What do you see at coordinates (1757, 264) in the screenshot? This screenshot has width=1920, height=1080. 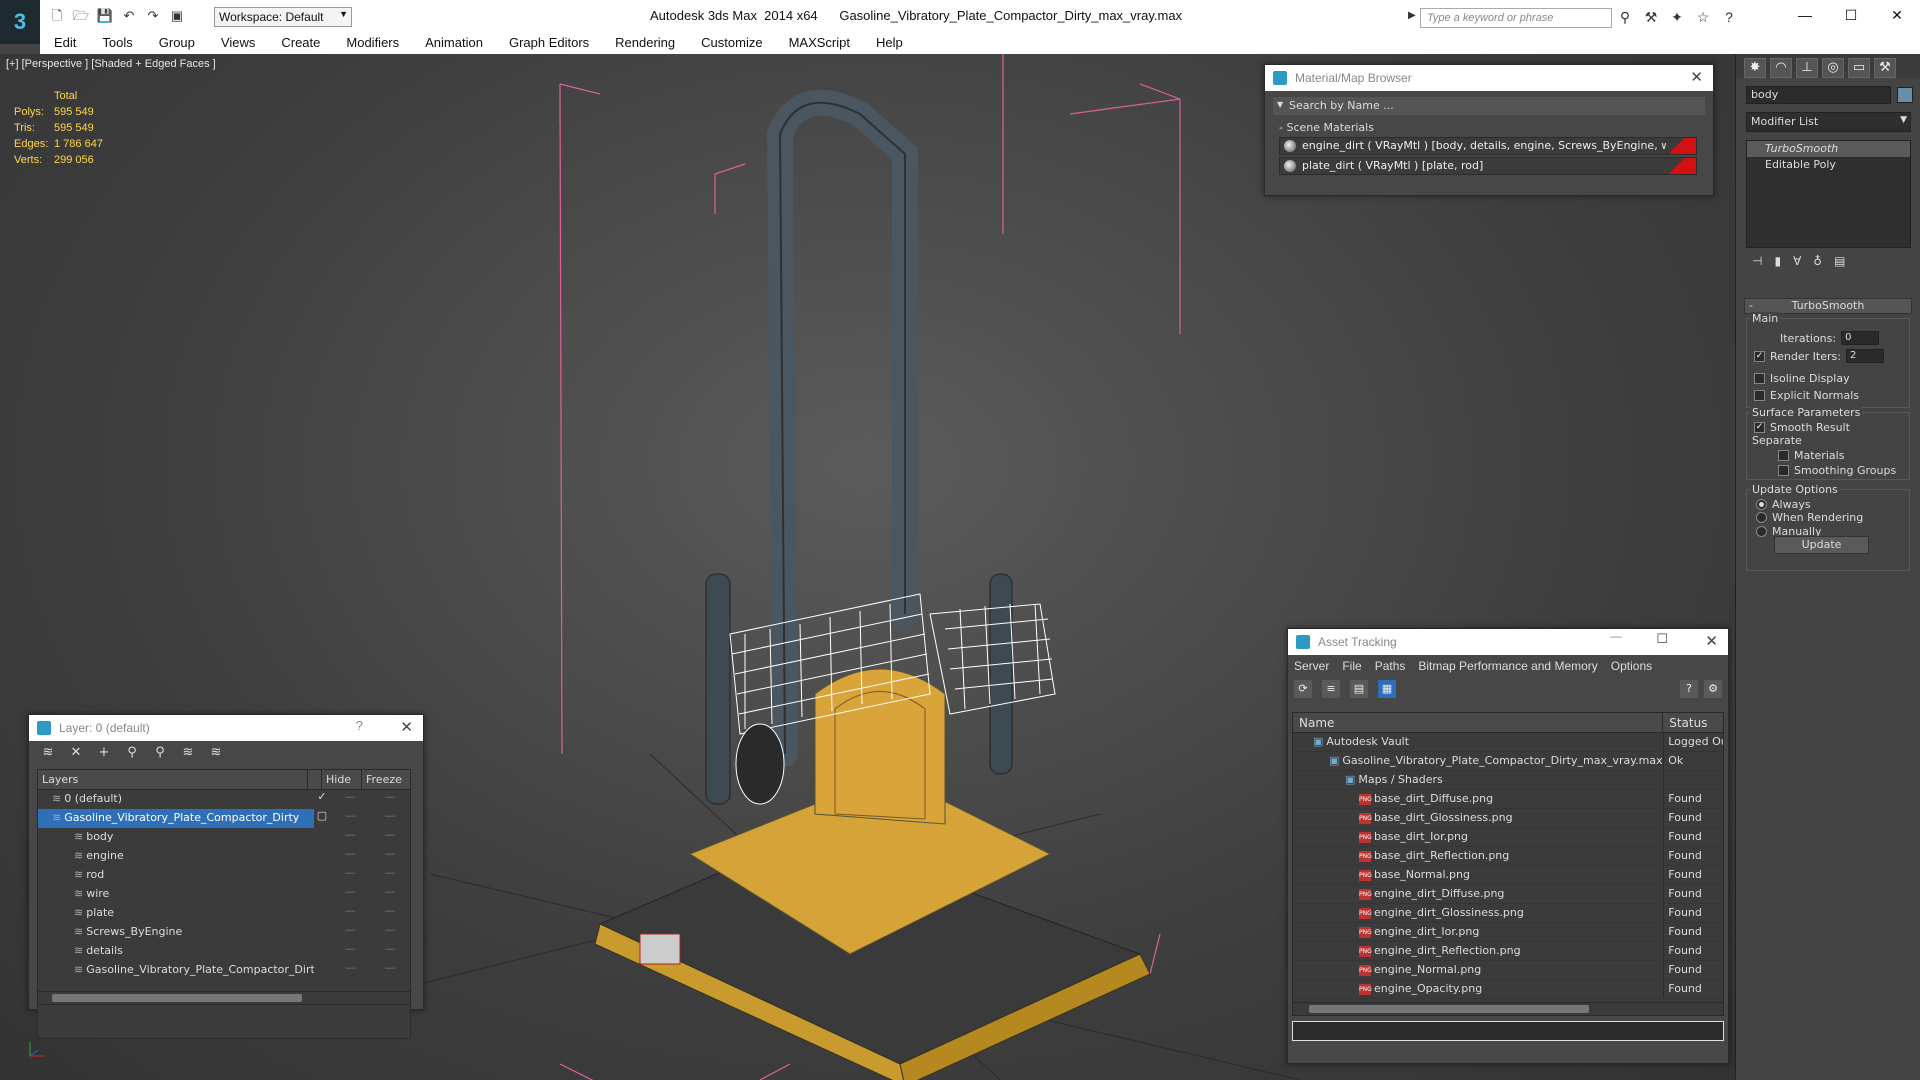 I see `pin-stack-icon: ⊣` at bounding box center [1757, 264].